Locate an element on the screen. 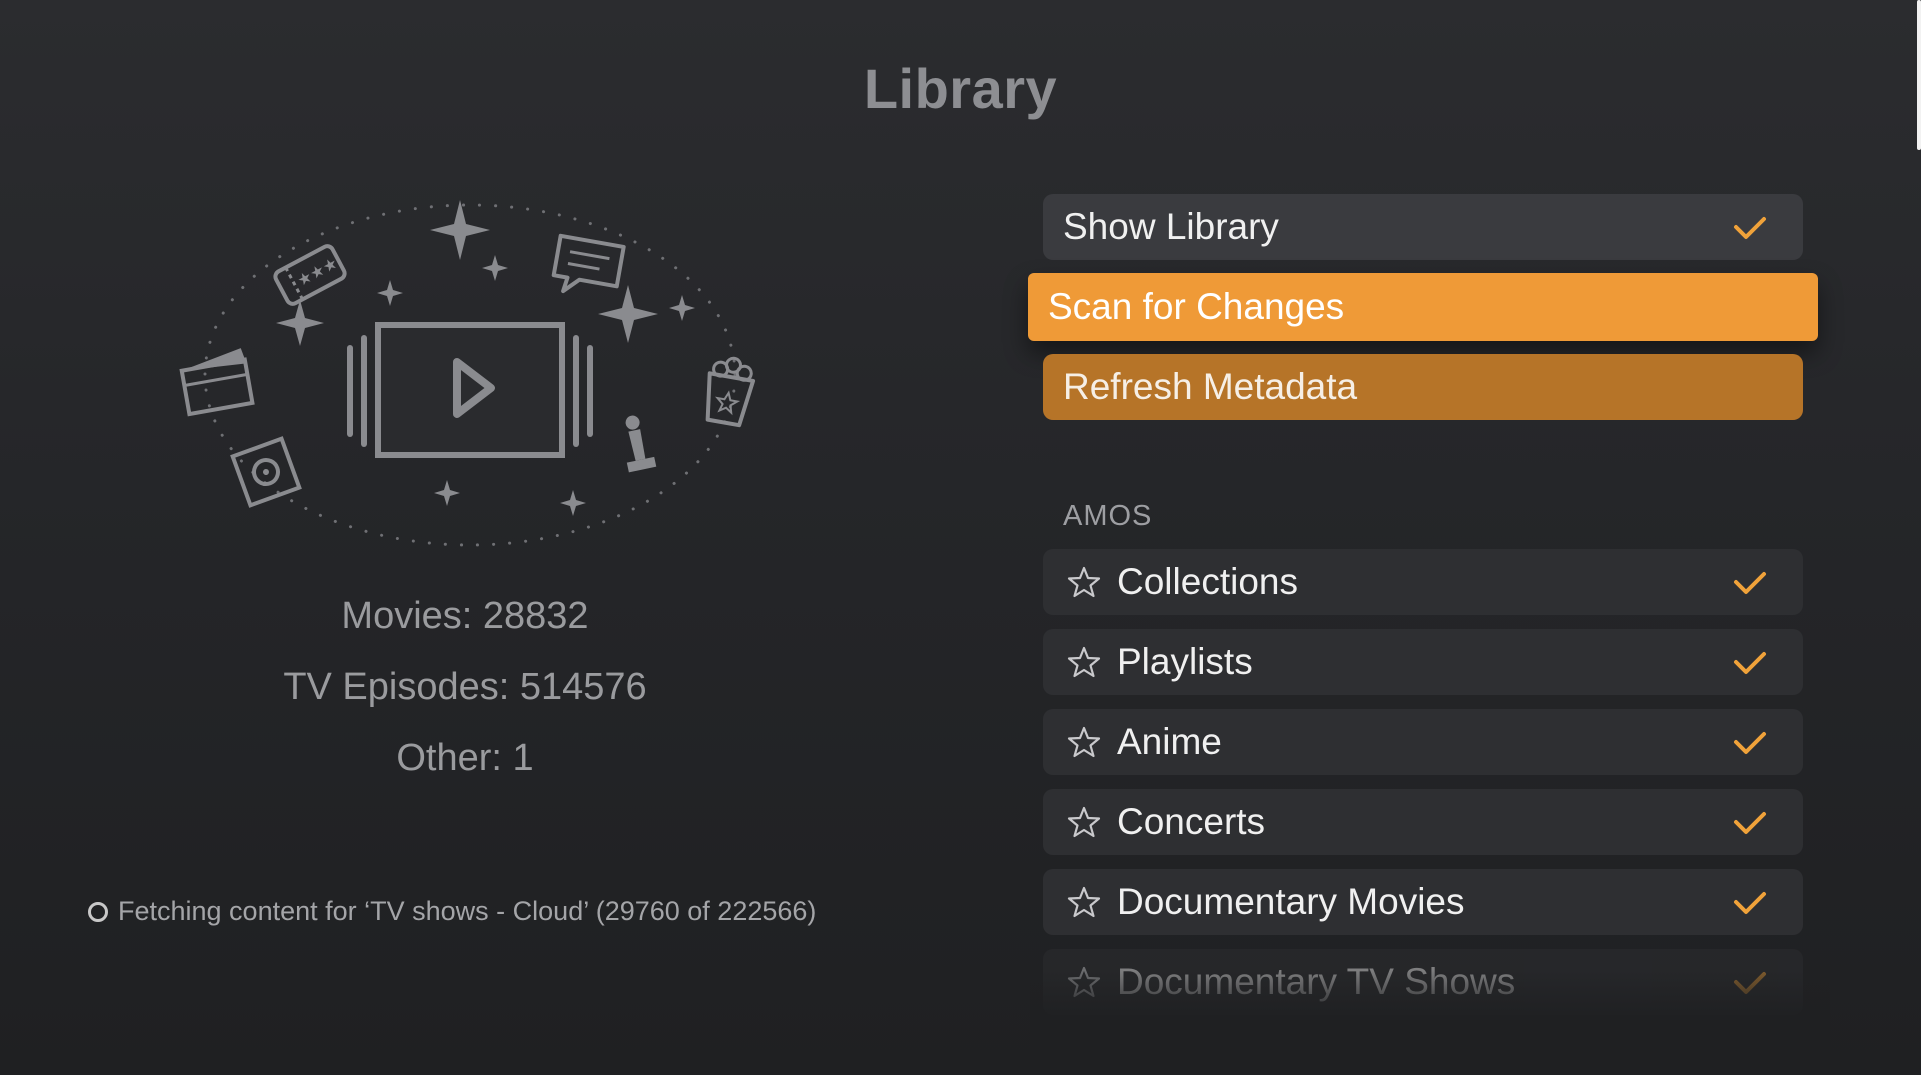  library-item-playlists: Playlists is located at coordinates (1423, 662).